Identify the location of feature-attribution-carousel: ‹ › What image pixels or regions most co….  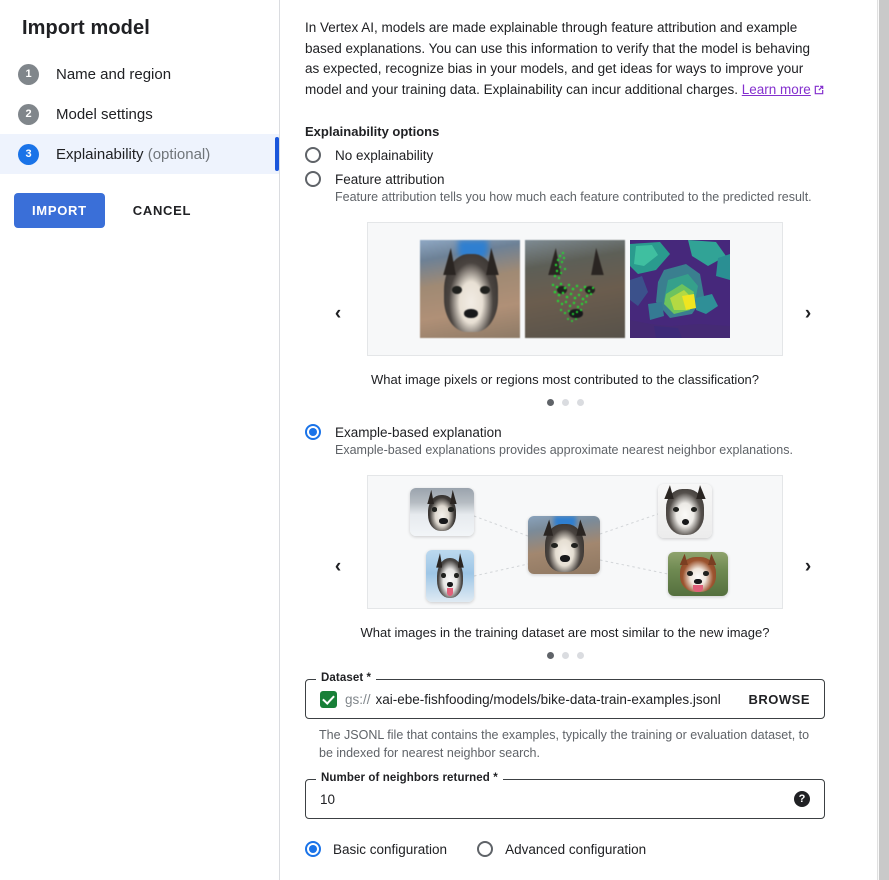
(575, 314).